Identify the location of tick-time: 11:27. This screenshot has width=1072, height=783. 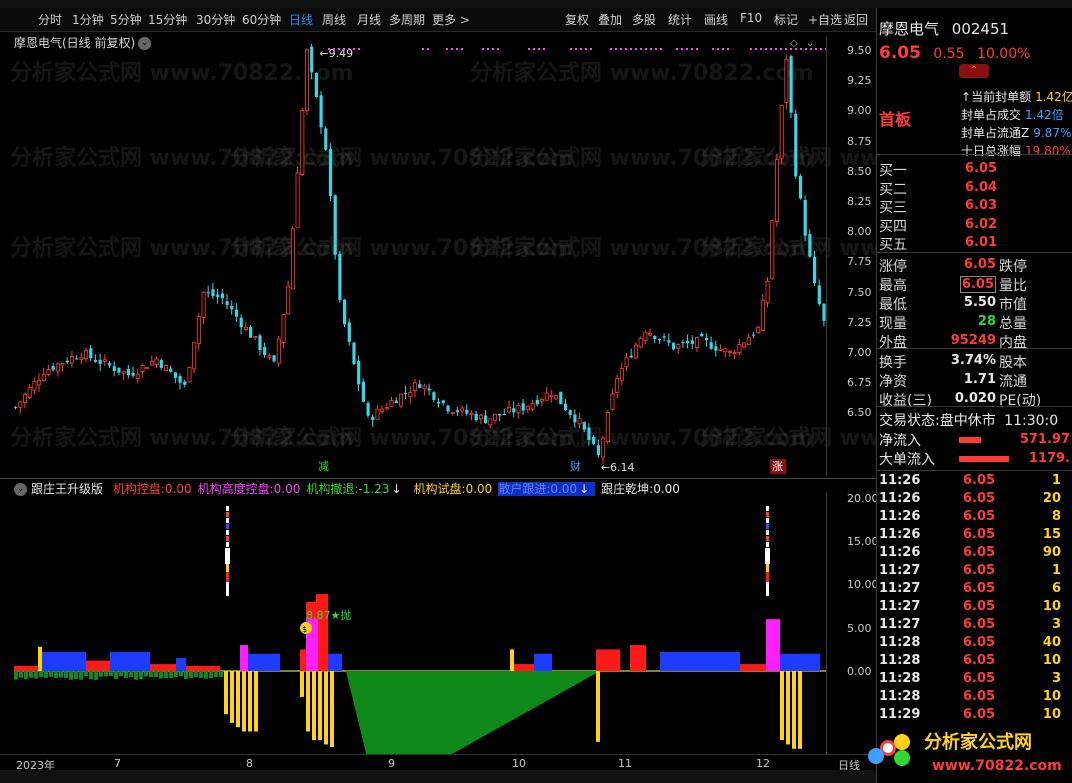
(900, 570).